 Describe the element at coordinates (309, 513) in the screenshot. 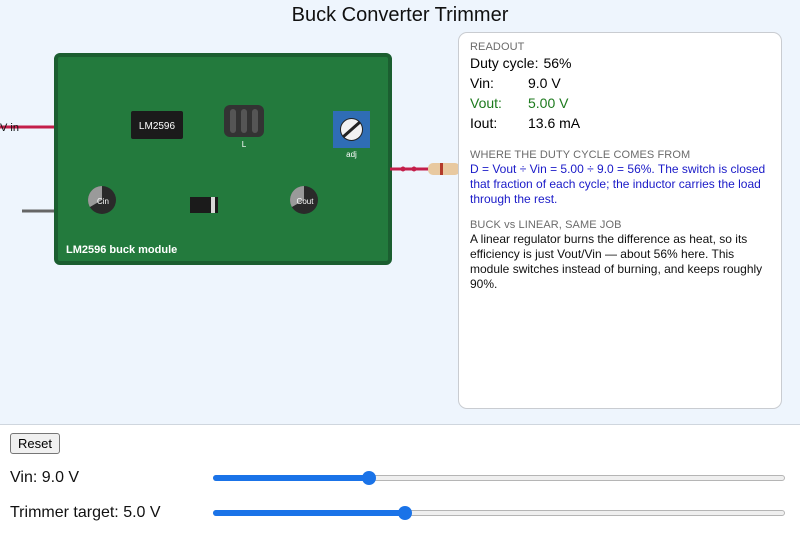

I see `trim-slider-fill` at that location.